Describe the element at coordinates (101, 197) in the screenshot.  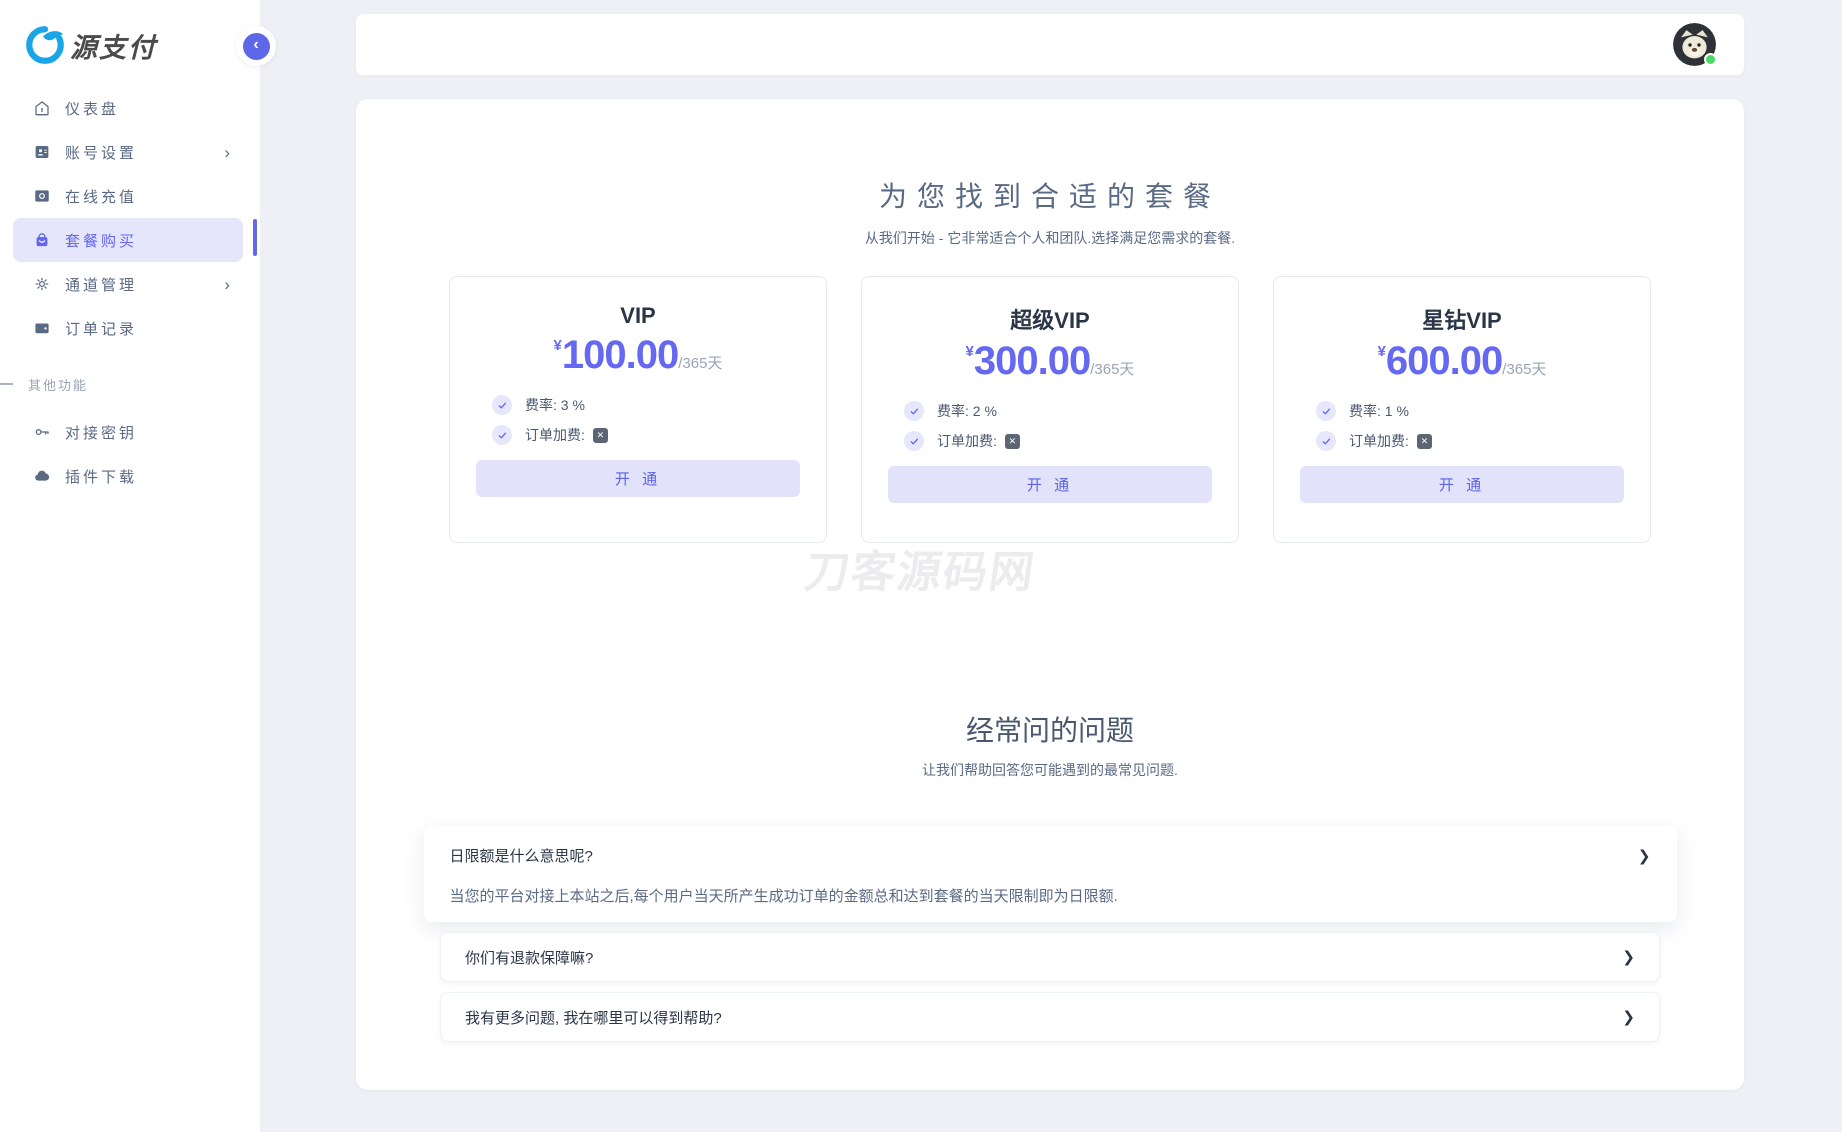
I see `sidebar-item-label: 在线充值` at that location.